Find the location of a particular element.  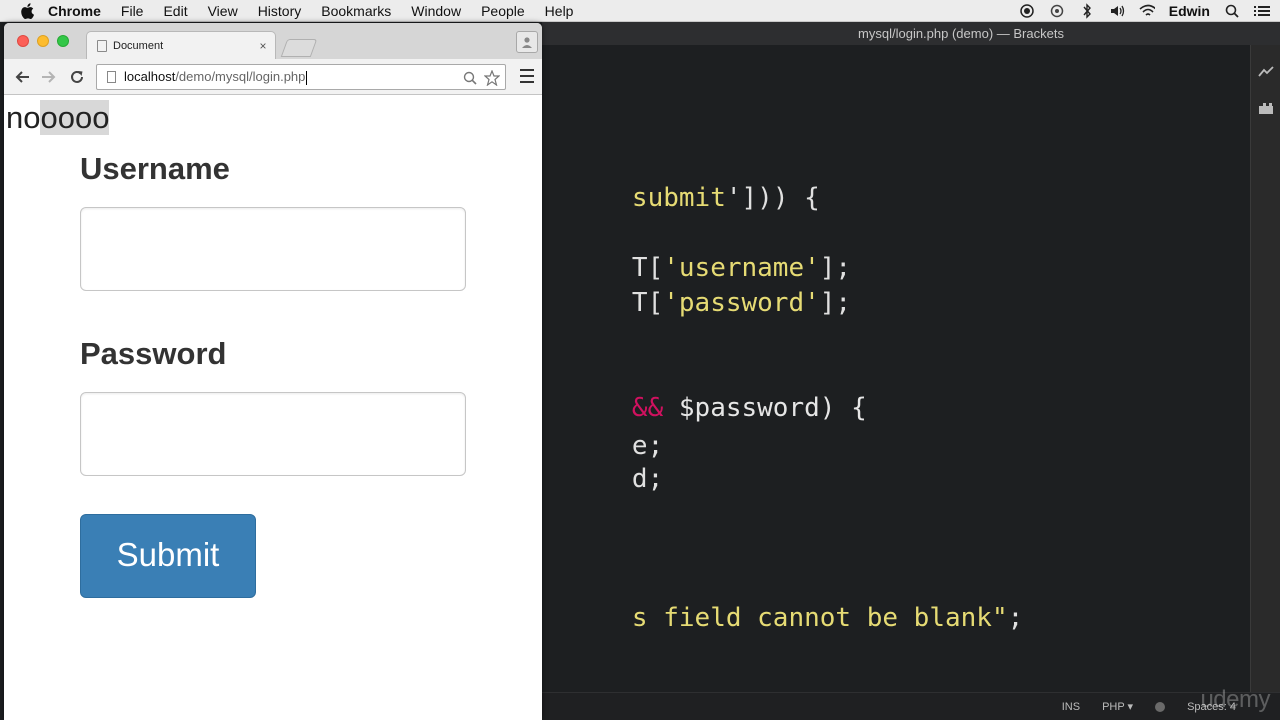

debug-output: nooooo is located at coordinates (58, 118).